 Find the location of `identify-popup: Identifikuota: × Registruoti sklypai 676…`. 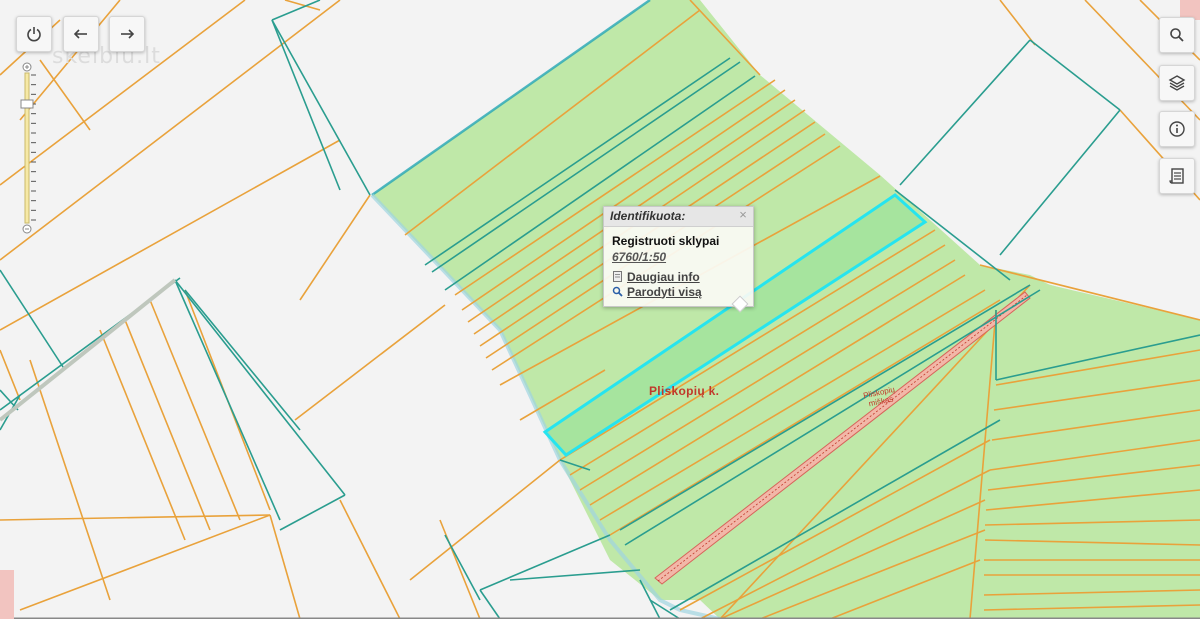

identify-popup: Identifikuota: × Registruoti sklypai 676… is located at coordinates (678, 256).